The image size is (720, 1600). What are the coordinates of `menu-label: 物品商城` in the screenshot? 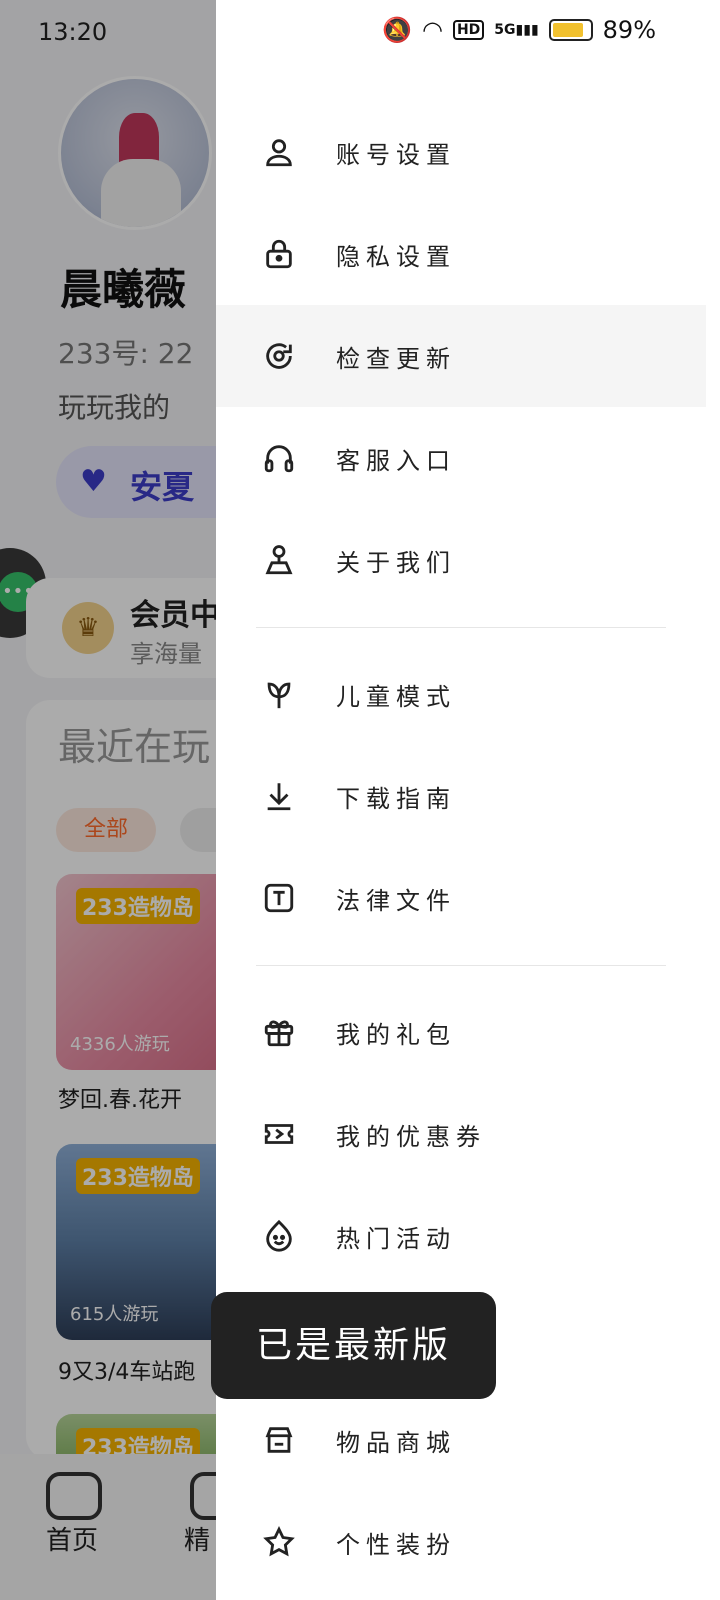 It's located at (396, 1442).